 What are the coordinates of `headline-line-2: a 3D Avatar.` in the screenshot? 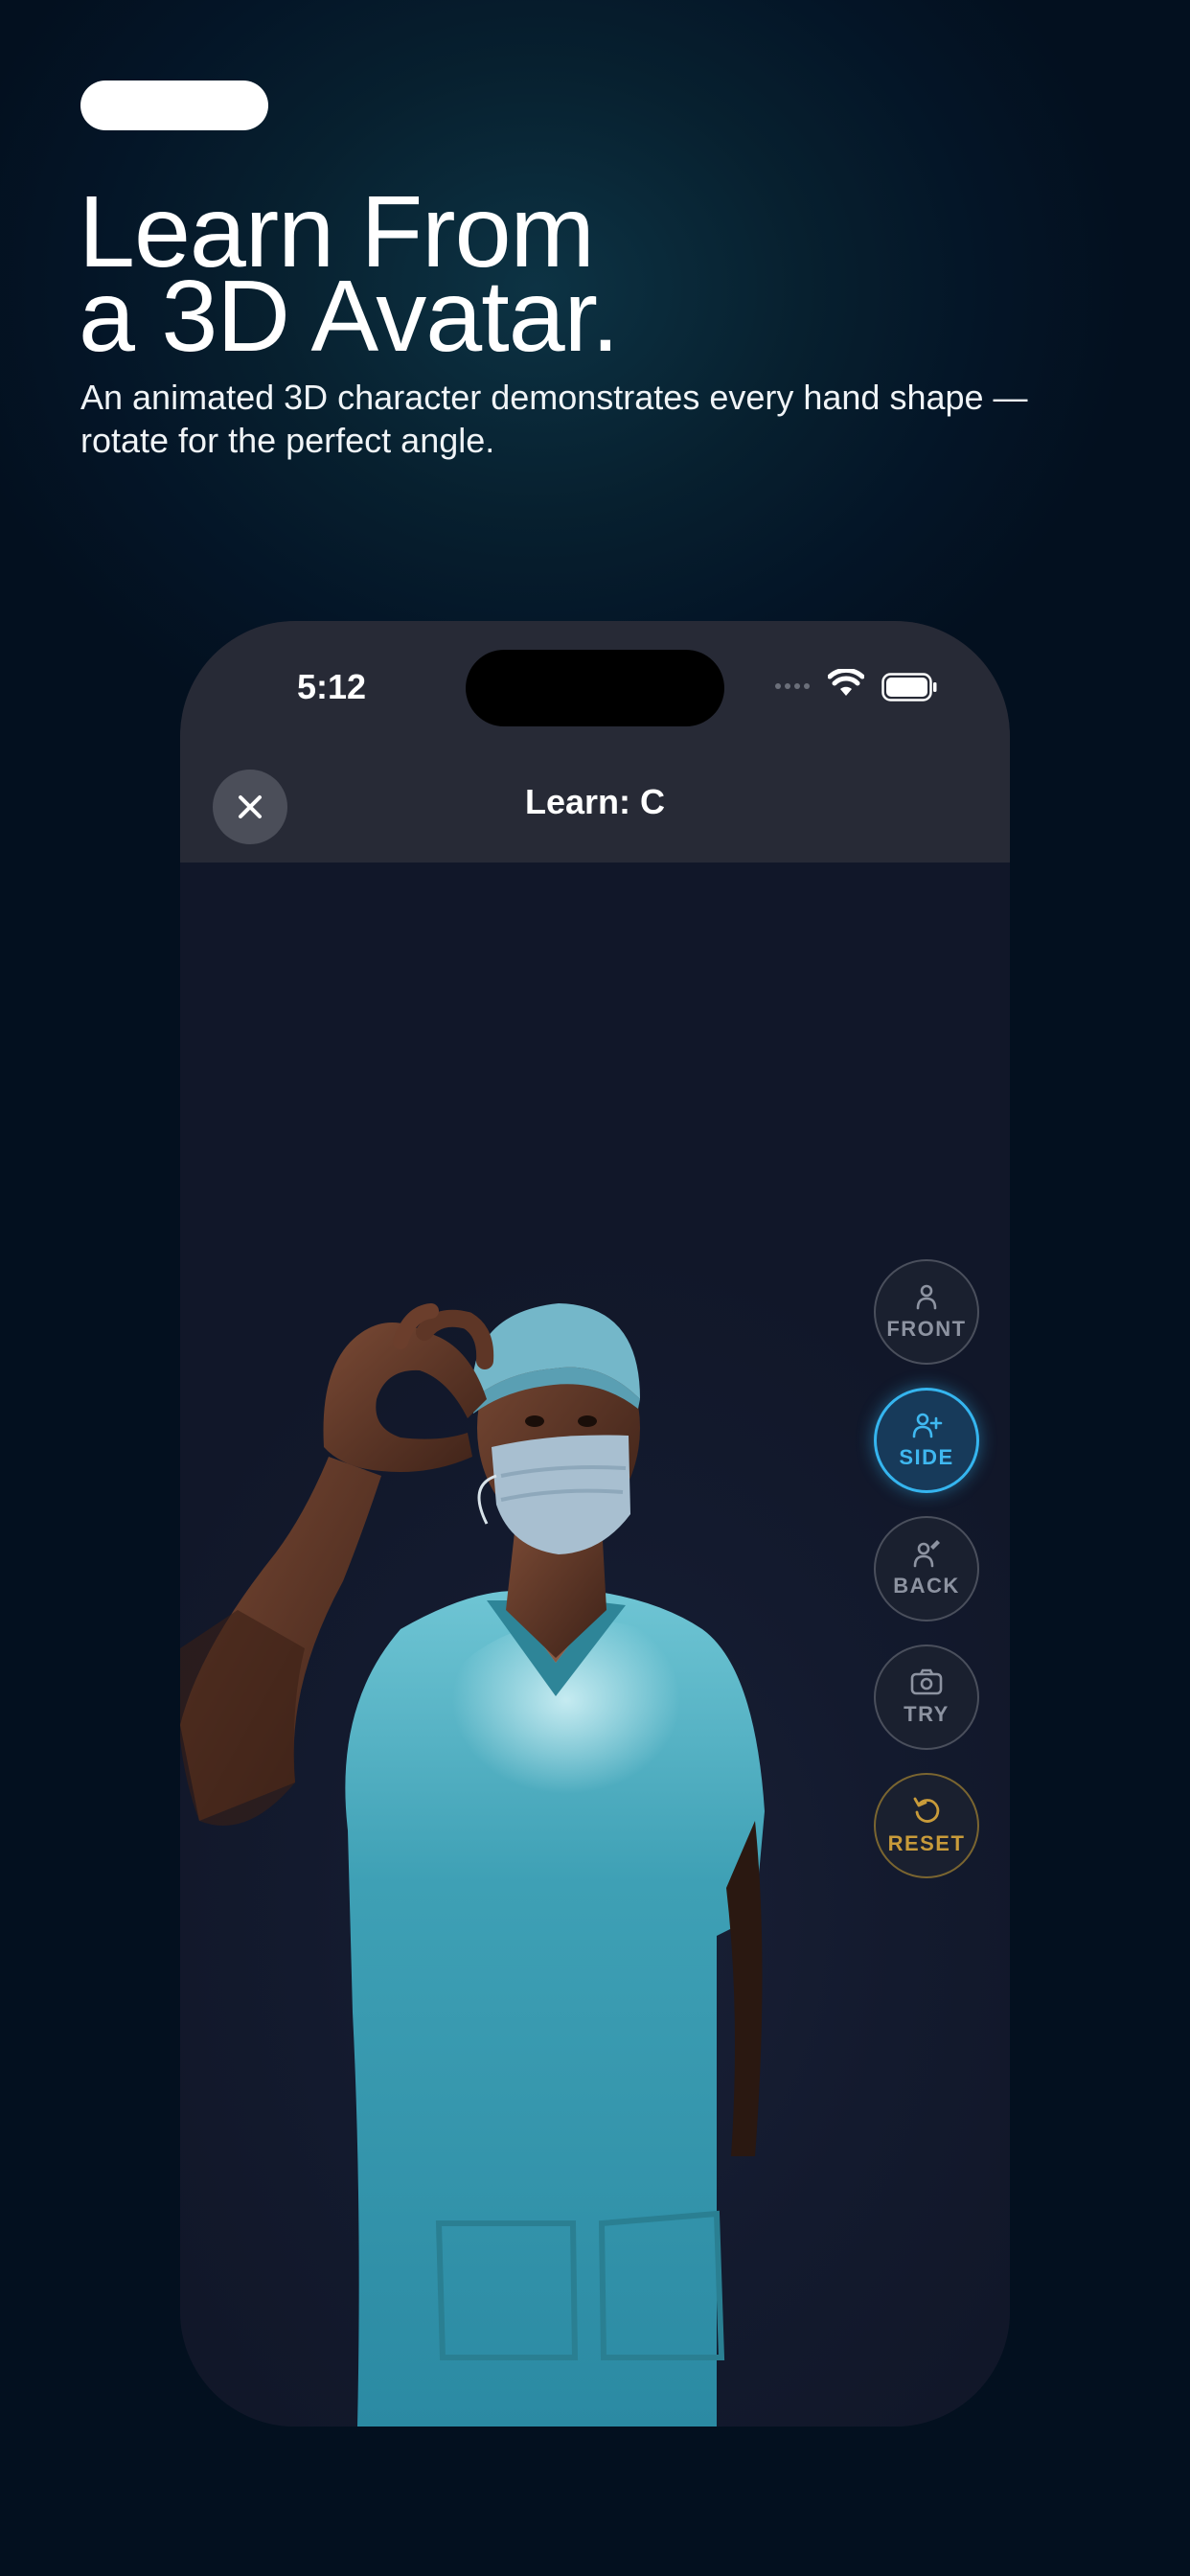 It's located at (350, 316).